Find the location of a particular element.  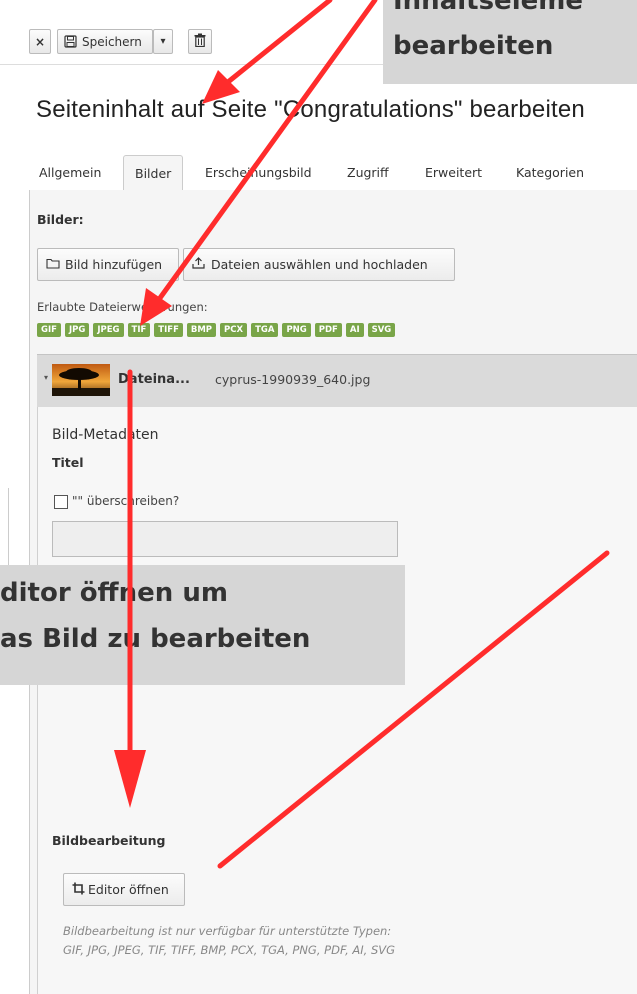

tab-erscheinungsbild: Erscheinungsbild is located at coordinates (258, 172).